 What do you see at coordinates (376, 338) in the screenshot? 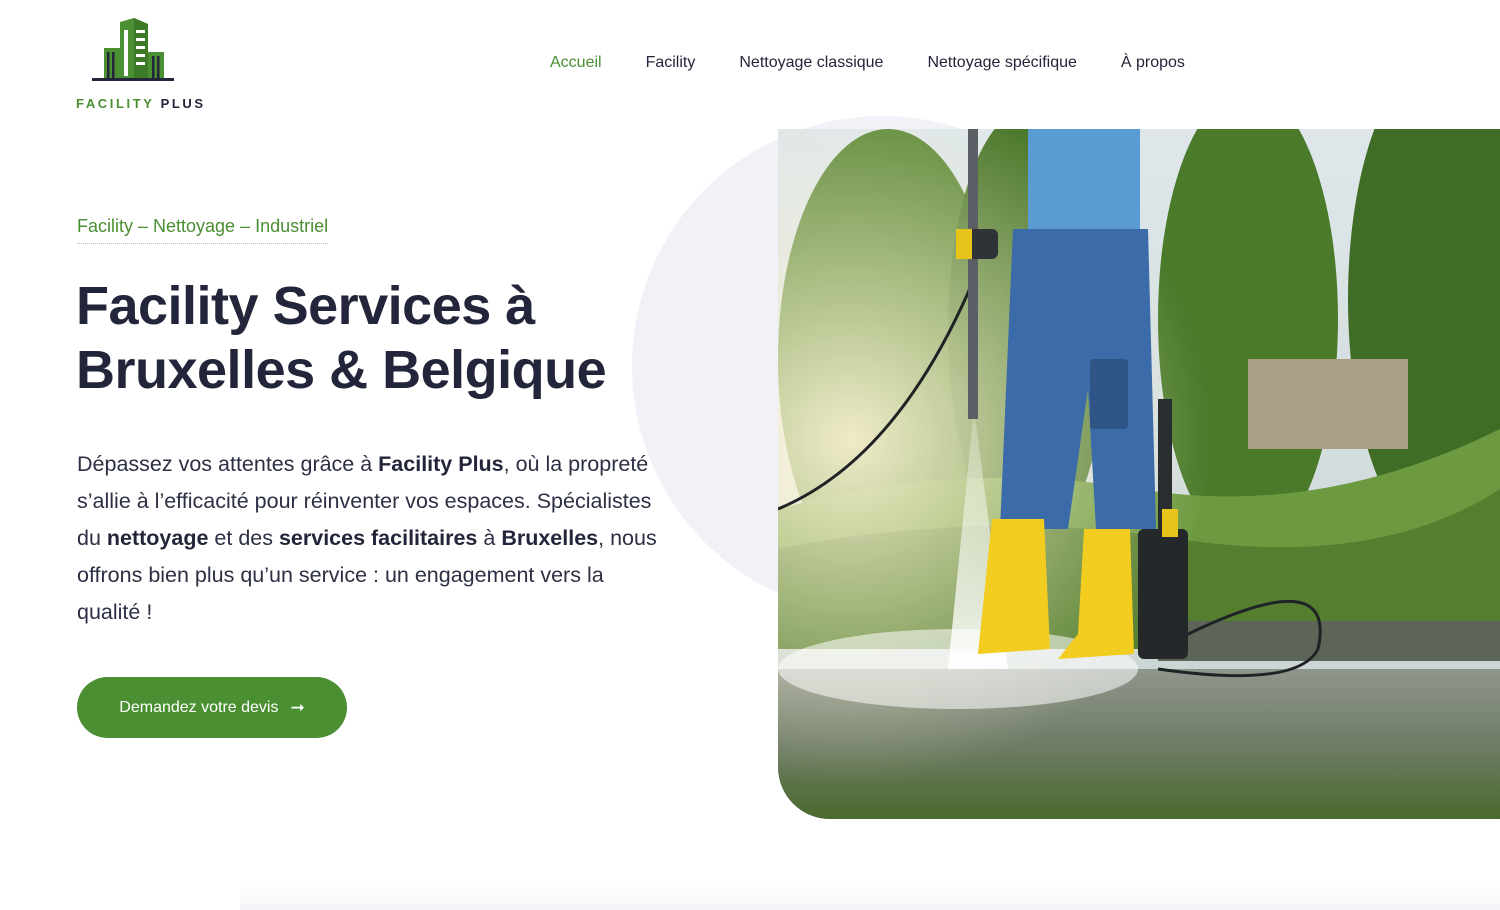
I see `hero-headline: Facility Services à Bruxelles & Belgique` at bounding box center [376, 338].